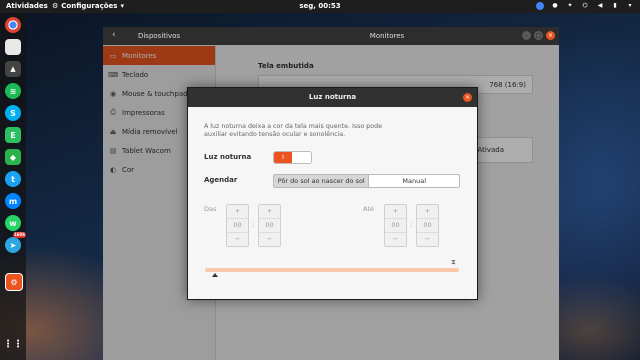 This screenshot has width=640, height=360. I want to click on toggle-on-indicator: I, so click(283, 157).